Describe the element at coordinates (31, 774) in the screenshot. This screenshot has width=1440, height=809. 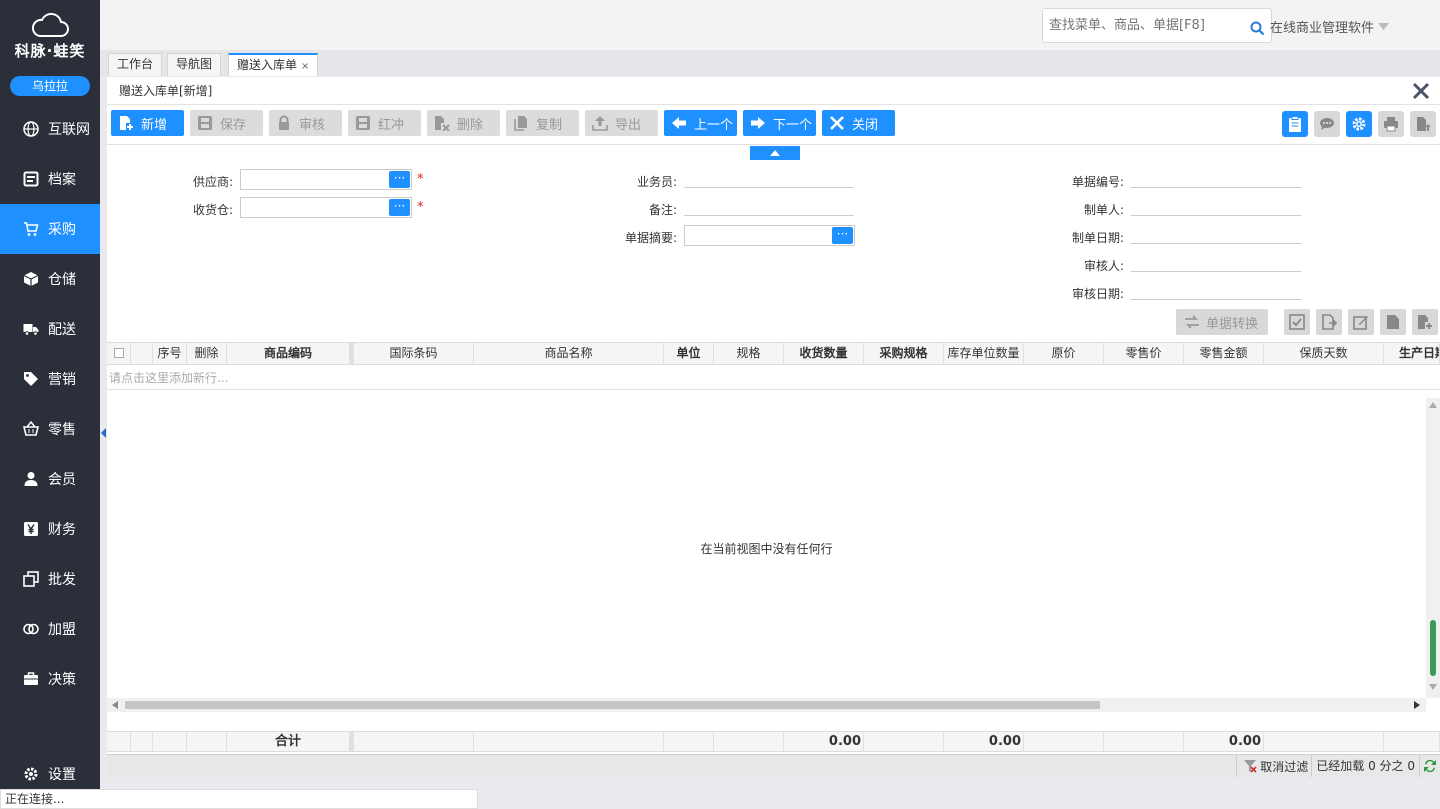
I see `gear-icon` at that location.